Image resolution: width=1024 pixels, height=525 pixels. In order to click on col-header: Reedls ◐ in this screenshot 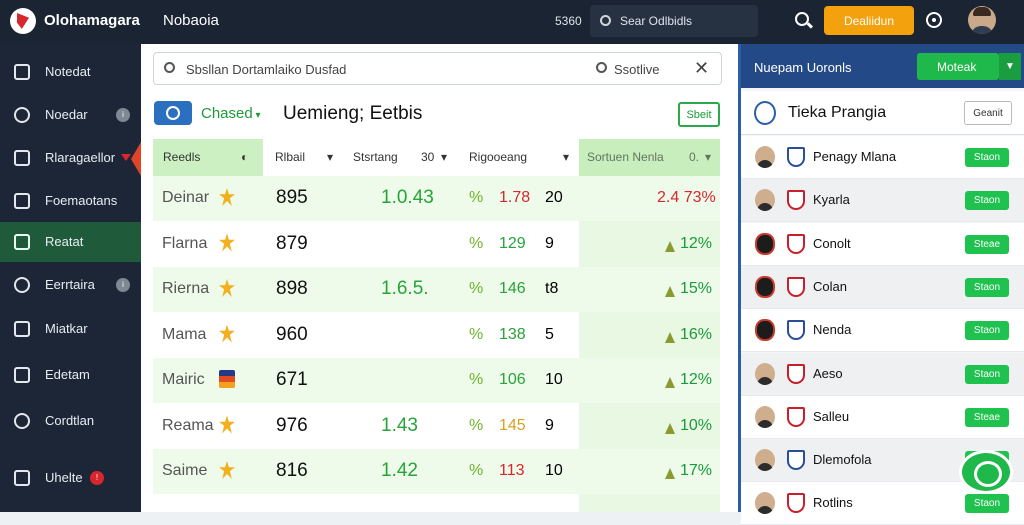, I will do `click(208, 157)`.